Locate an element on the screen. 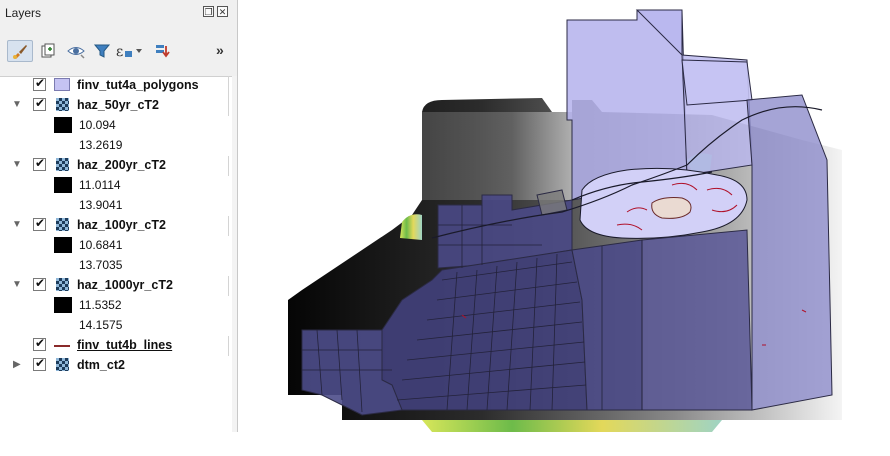 The height and width of the screenshot is (456, 890). expand-all-icon is located at coordinates (163, 51).